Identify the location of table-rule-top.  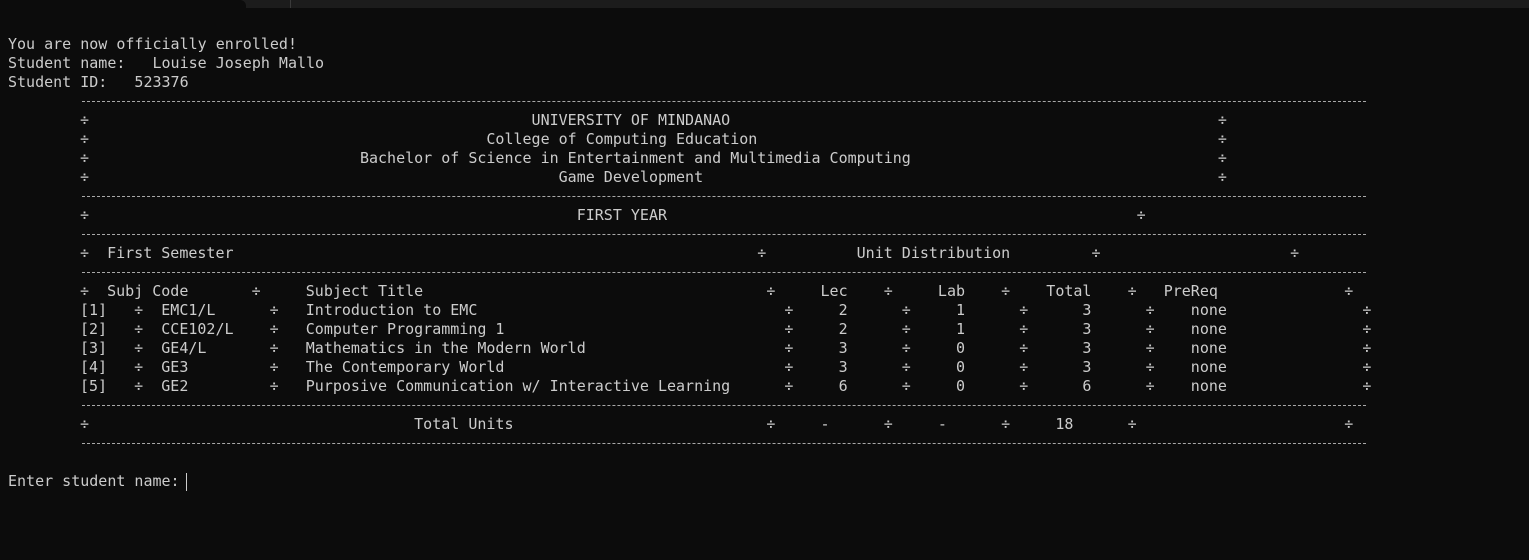
(724, 101).